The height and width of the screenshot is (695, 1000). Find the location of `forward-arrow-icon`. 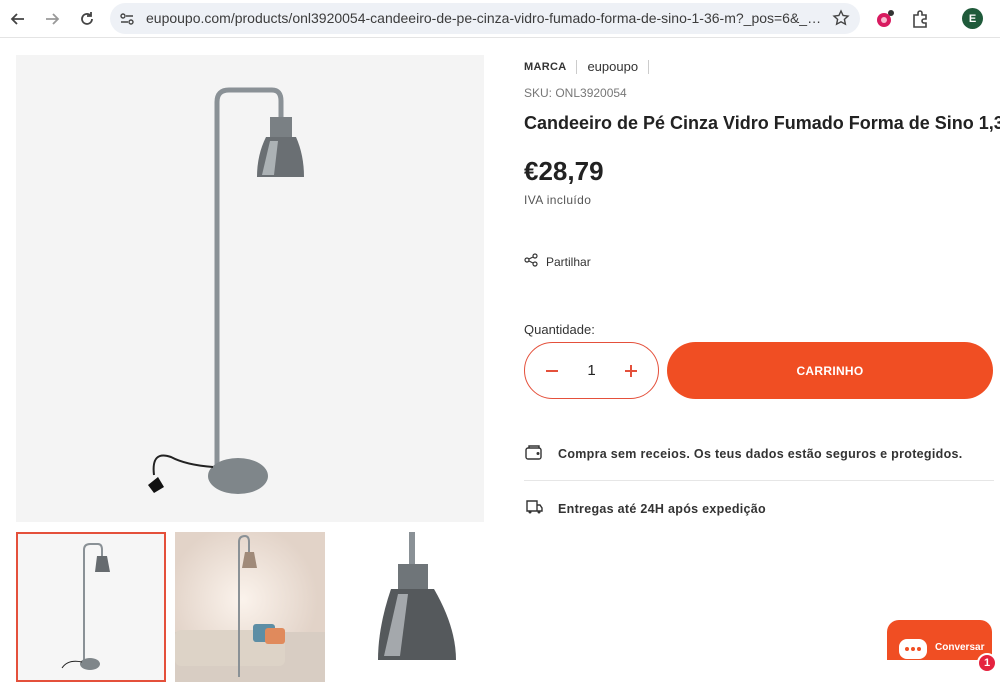

forward-arrow-icon is located at coordinates (52, 19).